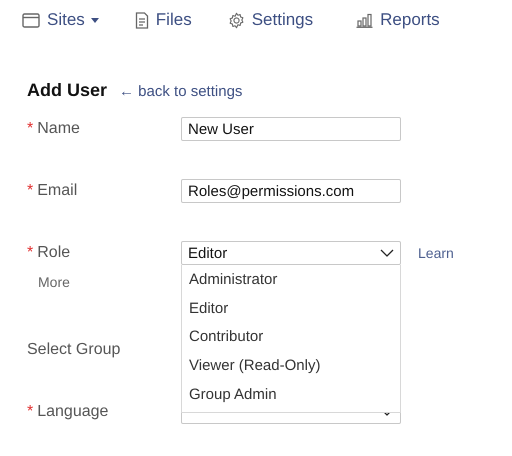 Image resolution: width=512 pixels, height=456 pixels. What do you see at coordinates (163, 20) in the screenshot?
I see `nav-link: Files` at bounding box center [163, 20].